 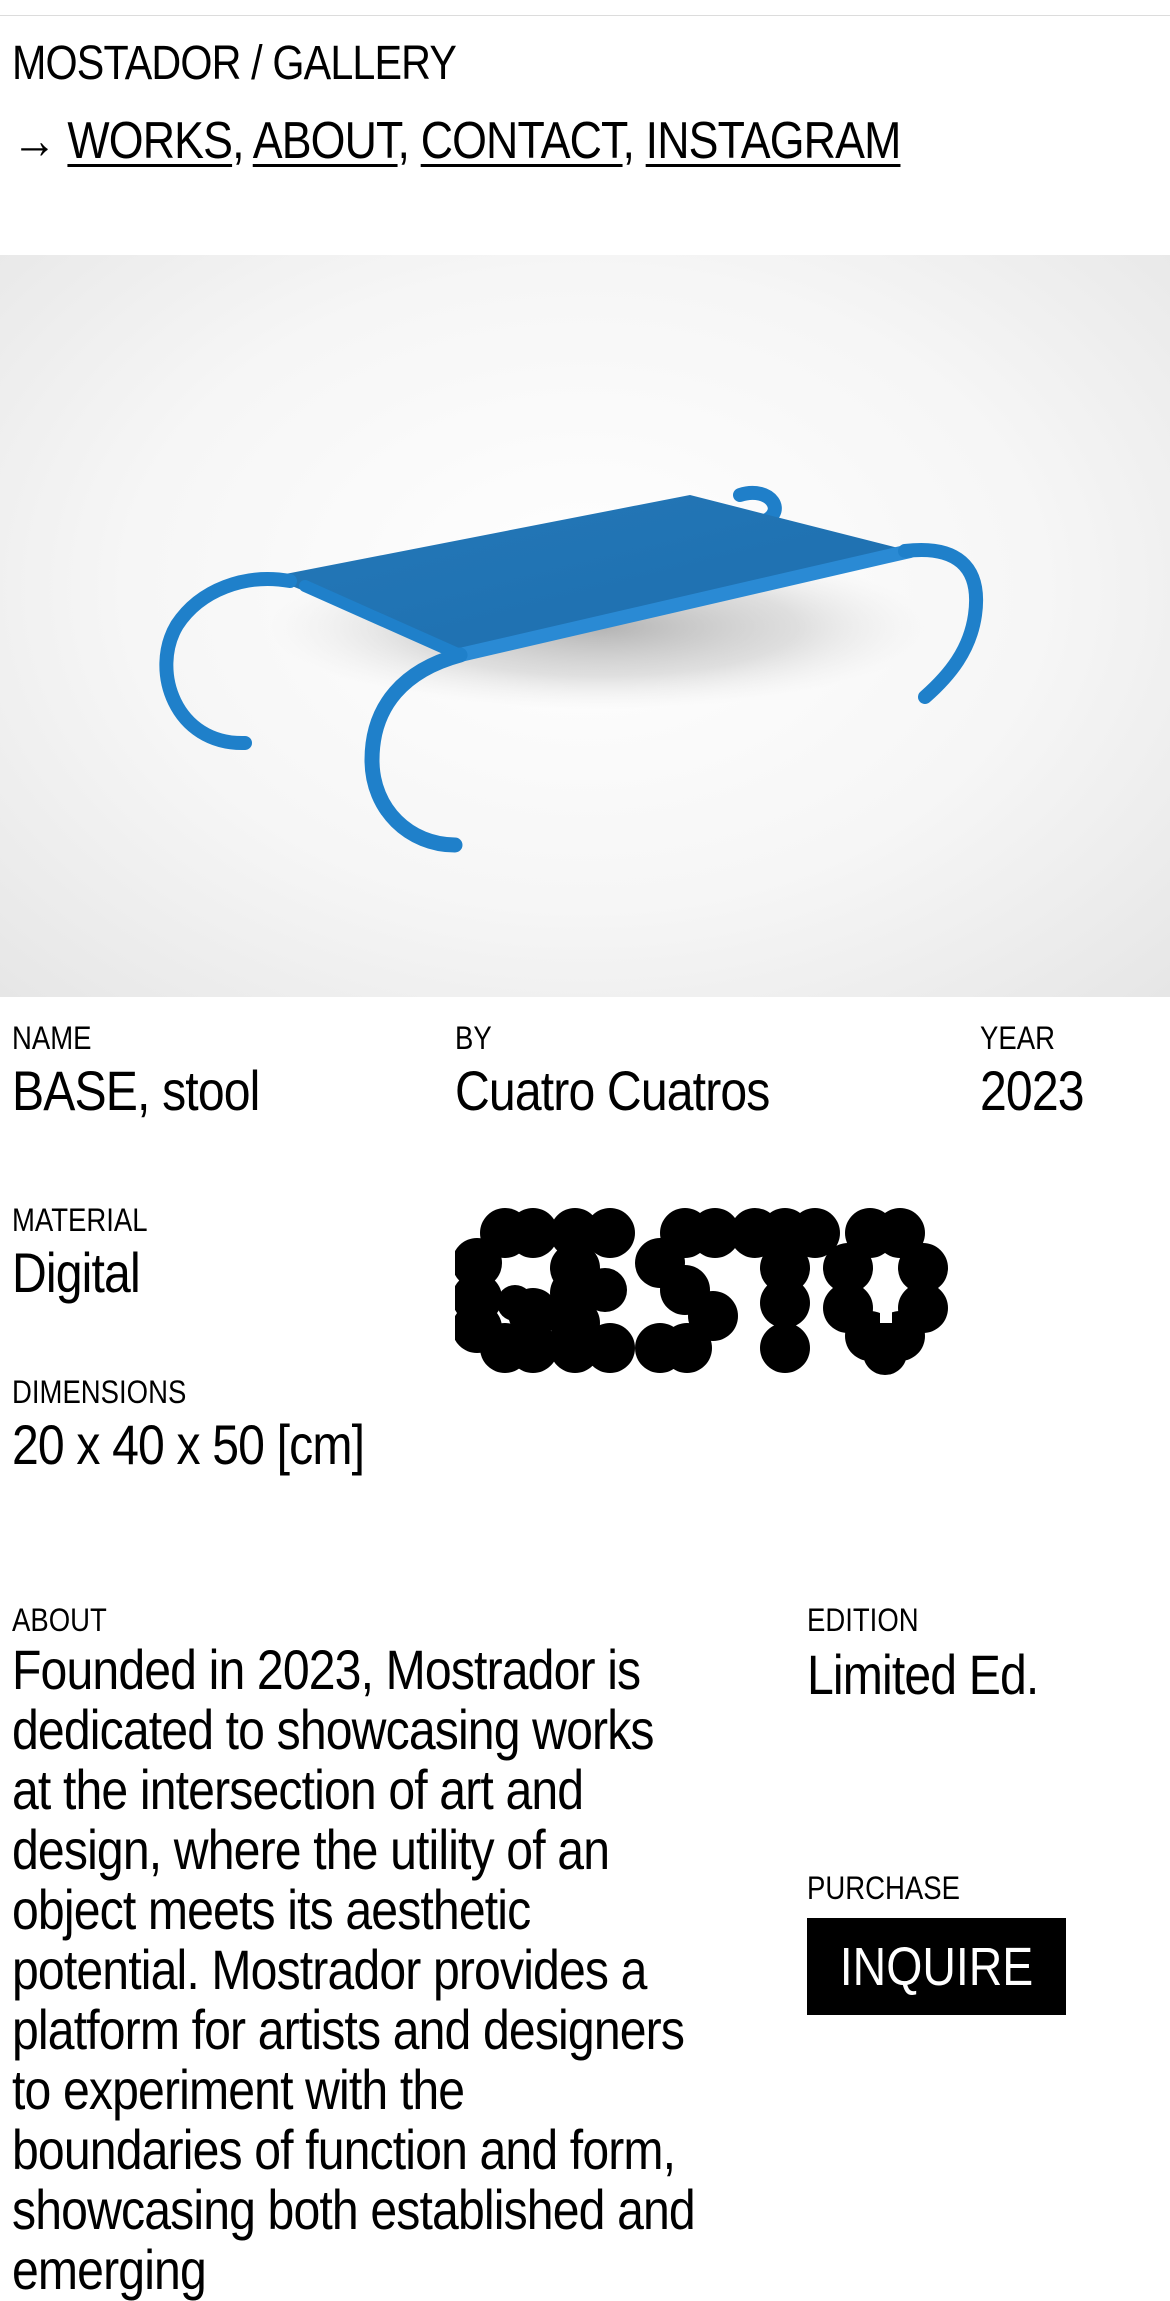 I want to click on edition-value: Limited Ed., so click(x=923, y=1674).